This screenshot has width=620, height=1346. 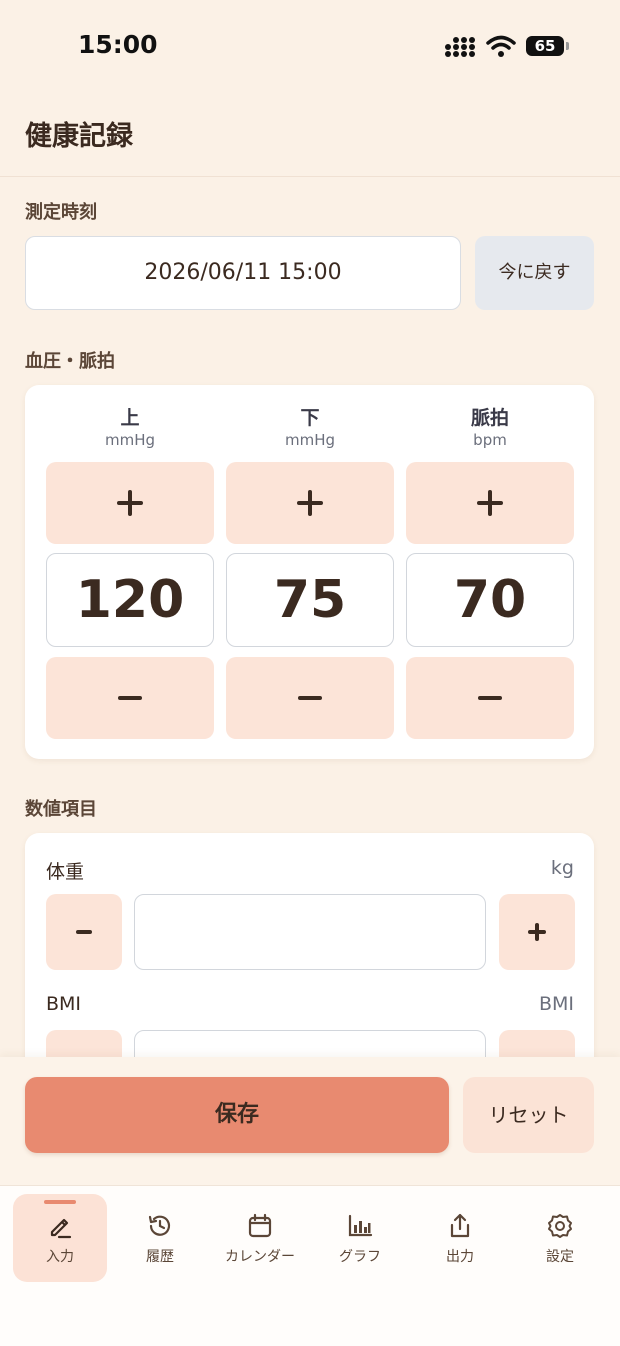 What do you see at coordinates (160, 1257) in the screenshot?
I see `tab-label: 履歴` at bounding box center [160, 1257].